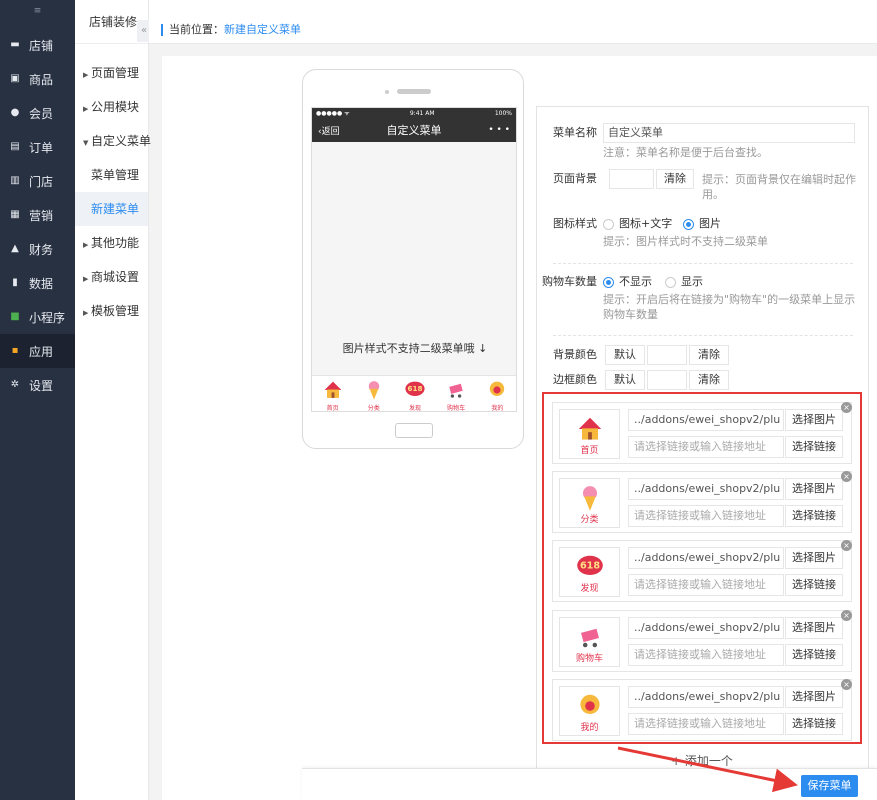  What do you see at coordinates (631, 179) in the screenshot?
I see `page-bg-color-swatch` at bounding box center [631, 179].